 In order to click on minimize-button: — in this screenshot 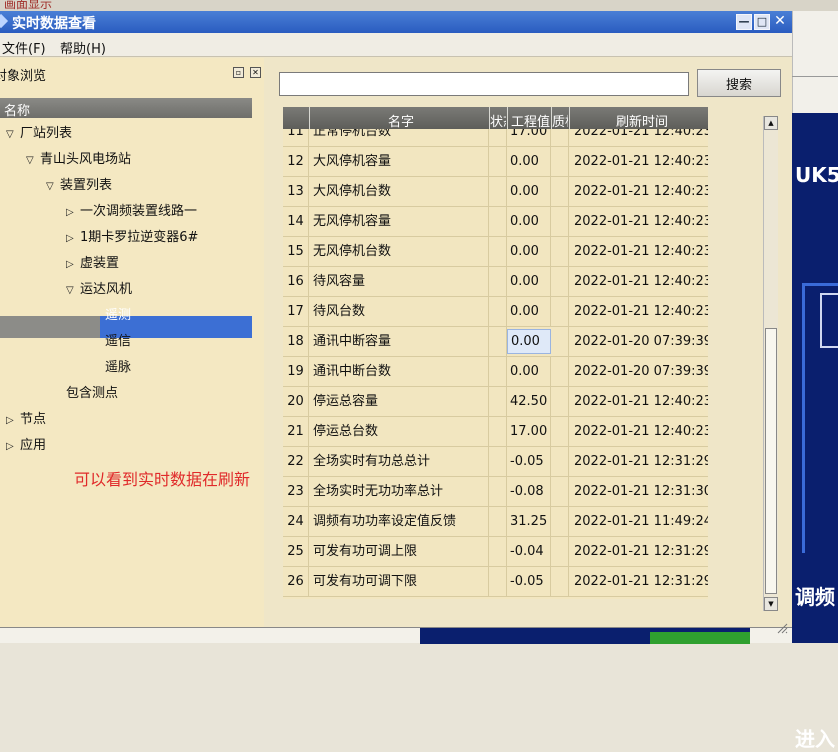, I will do `click(744, 22)`.